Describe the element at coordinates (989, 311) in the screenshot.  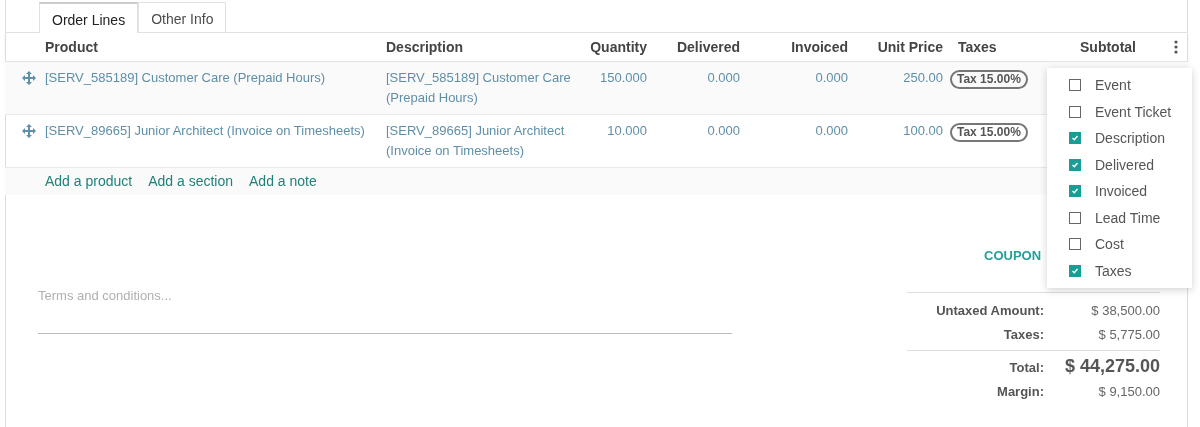
I see `total-label: Untaxed Amount:` at that location.